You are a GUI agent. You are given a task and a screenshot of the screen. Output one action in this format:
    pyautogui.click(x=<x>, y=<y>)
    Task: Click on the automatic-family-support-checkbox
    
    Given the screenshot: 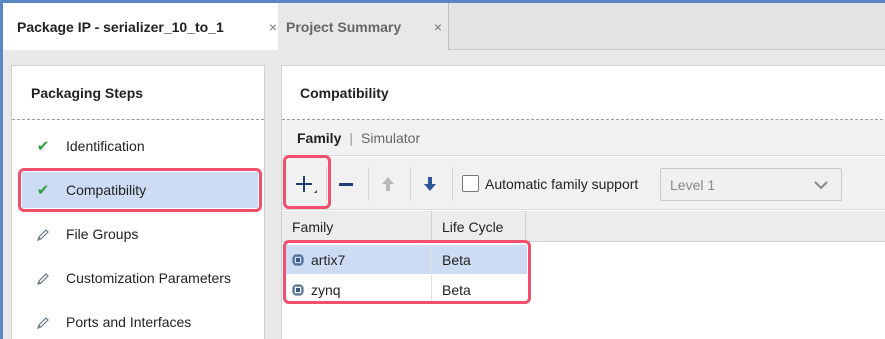 What is the action you would take?
    pyautogui.click(x=470, y=183)
    